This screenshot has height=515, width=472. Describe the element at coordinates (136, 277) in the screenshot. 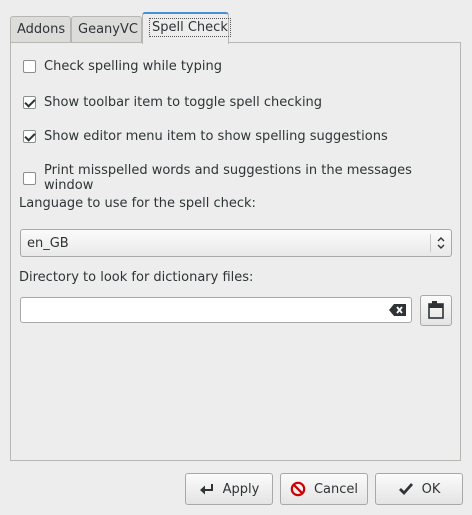

I see `directory-label: Directory to look for dictionary files:` at that location.